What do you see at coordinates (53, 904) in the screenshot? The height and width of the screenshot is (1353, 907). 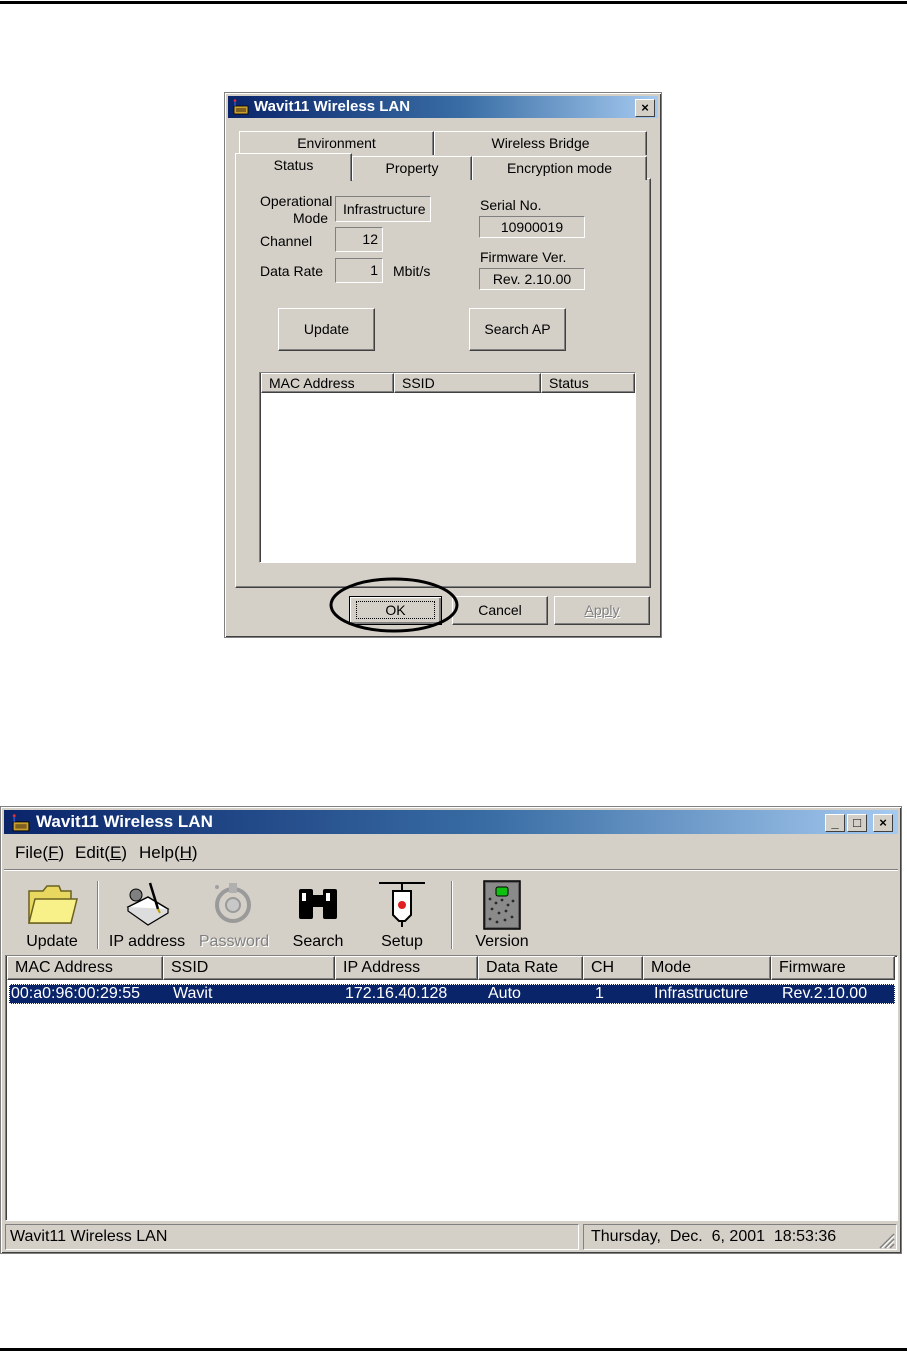 I see `folder-icon` at bounding box center [53, 904].